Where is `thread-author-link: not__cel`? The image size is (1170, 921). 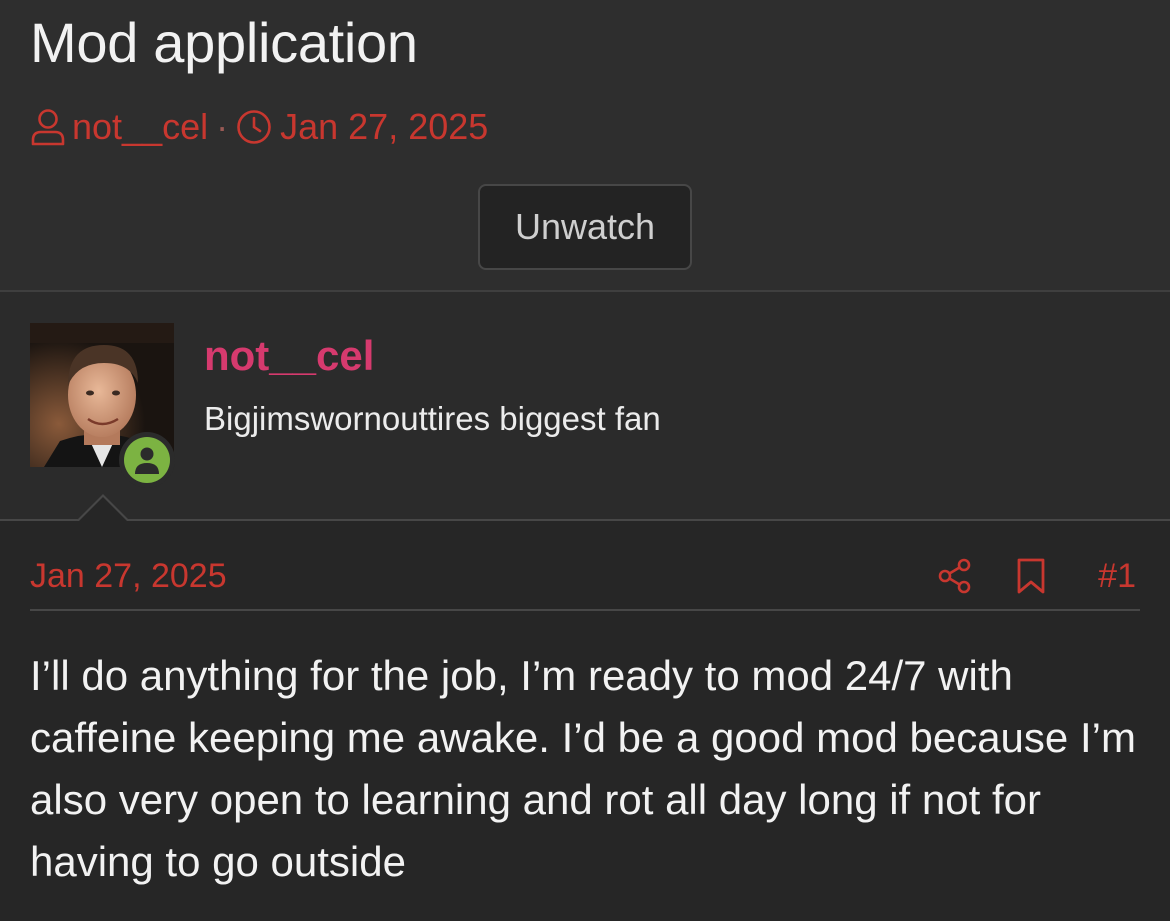
thread-author-link: not__cel is located at coordinates (140, 127).